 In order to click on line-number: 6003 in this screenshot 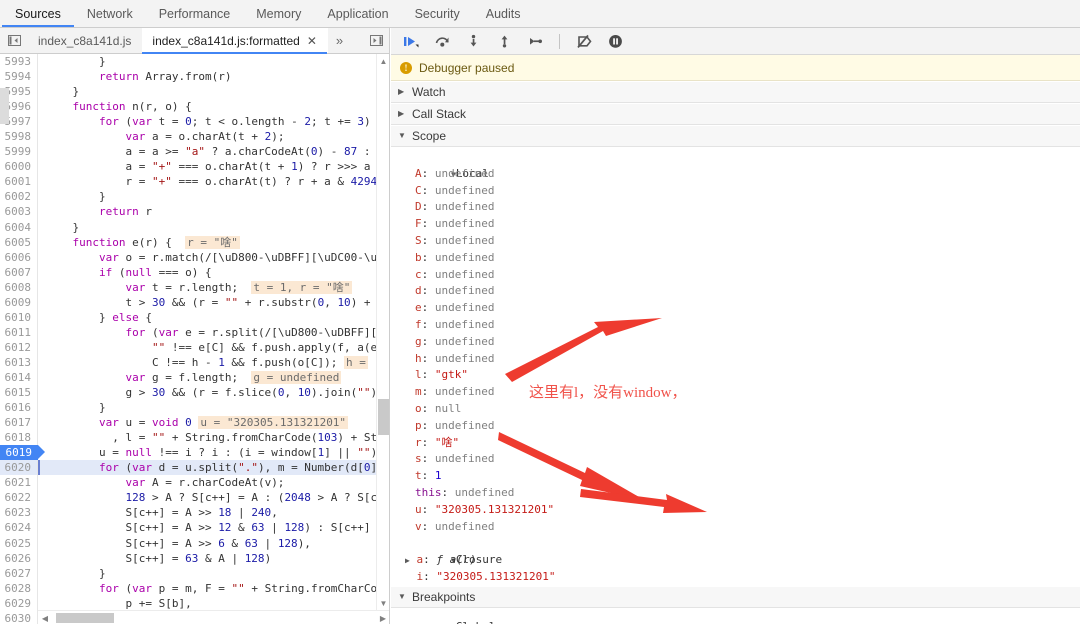, I will do `click(19, 212)`.